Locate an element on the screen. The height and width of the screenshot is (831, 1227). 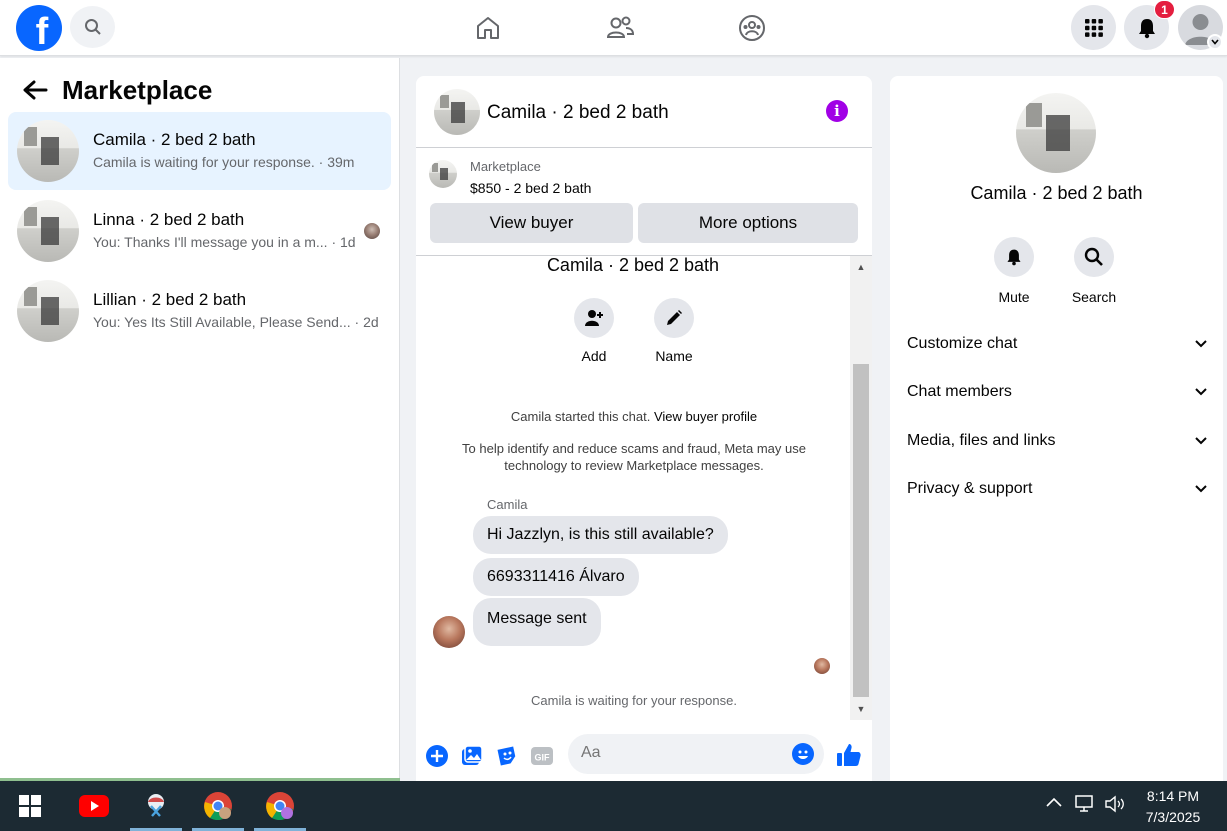
message-bubble: Hi Jazzlyn, is this still available? is located at coordinates (600, 535).